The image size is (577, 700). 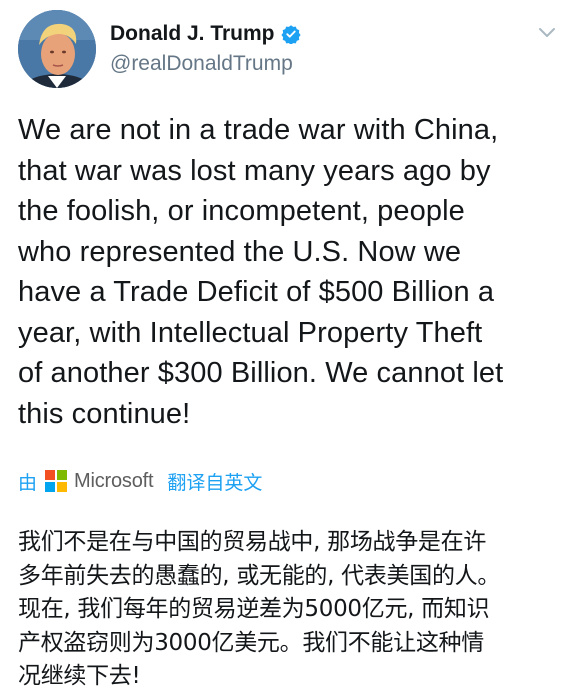 I want to click on tweet-header: Donald J. Trump @realDonaldTrump, so click(x=289, y=49).